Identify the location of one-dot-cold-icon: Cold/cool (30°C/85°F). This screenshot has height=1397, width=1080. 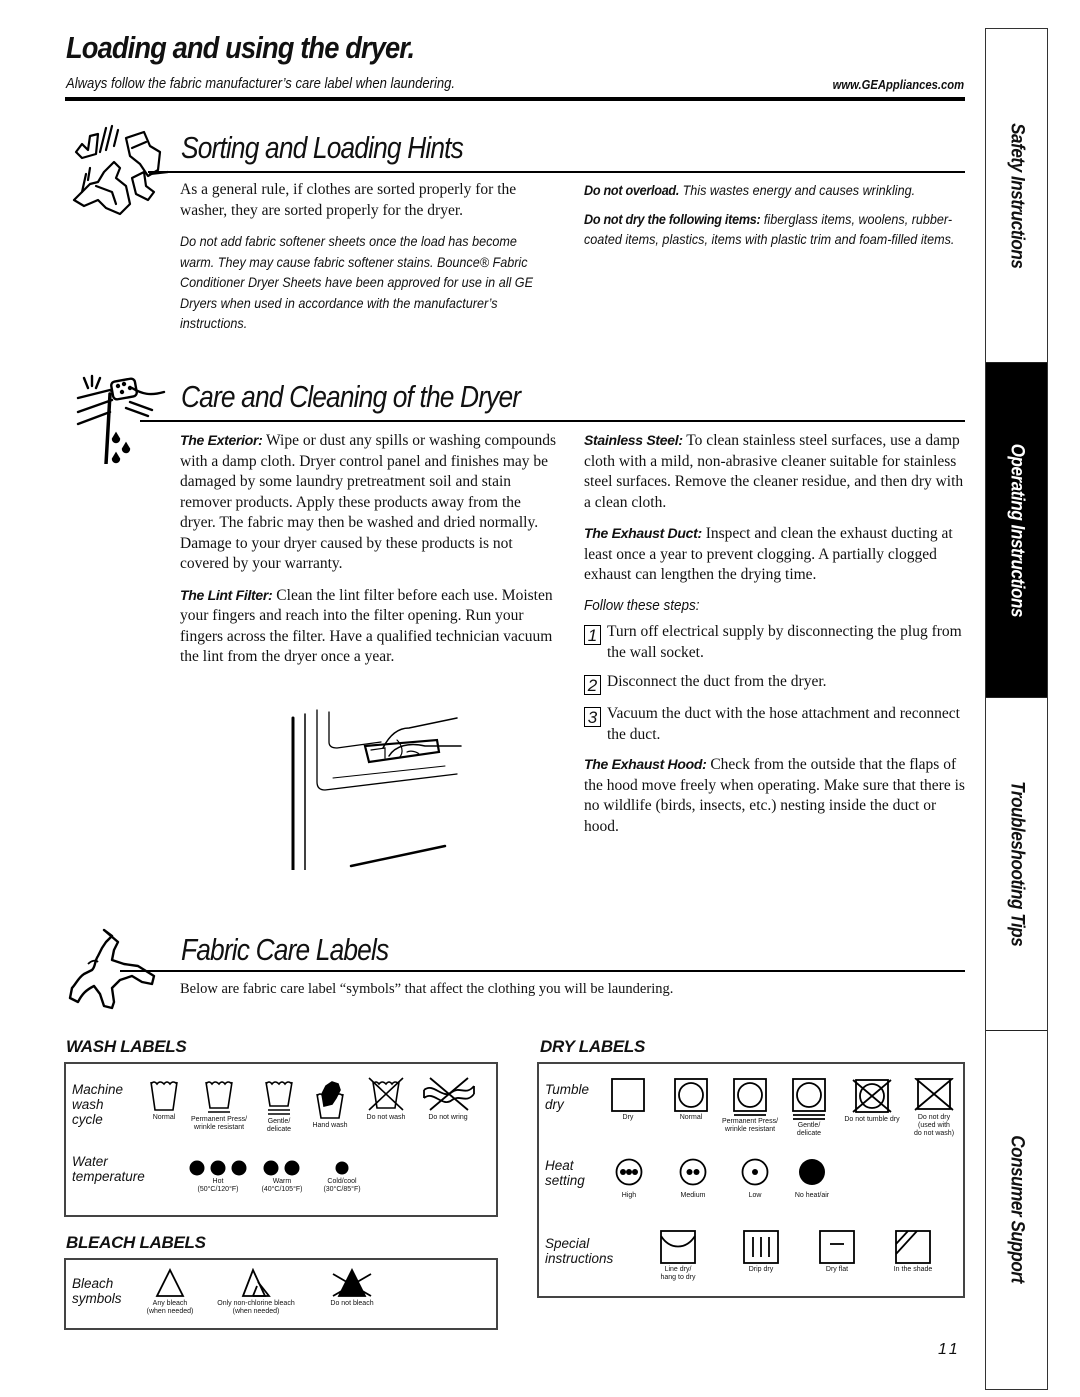
(342, 1177).